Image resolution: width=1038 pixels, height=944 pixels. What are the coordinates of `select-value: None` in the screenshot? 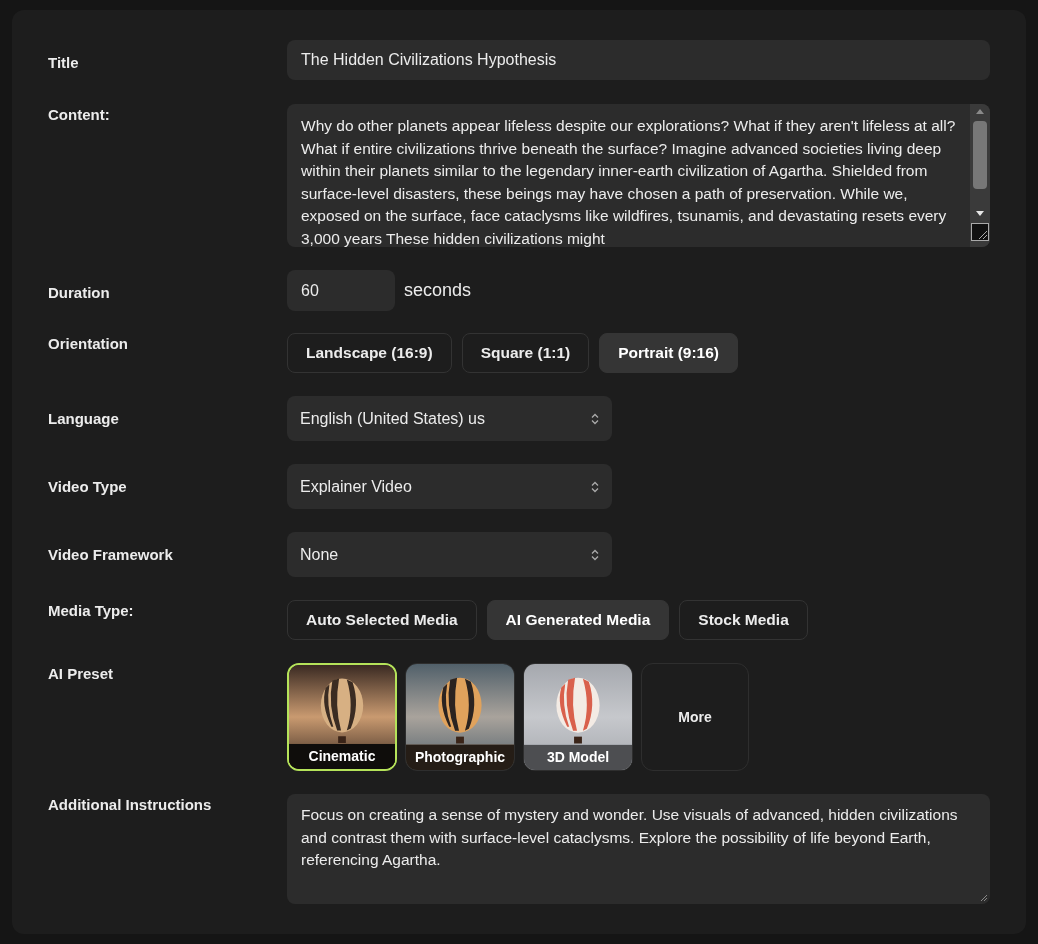 It's located at (319, 554).